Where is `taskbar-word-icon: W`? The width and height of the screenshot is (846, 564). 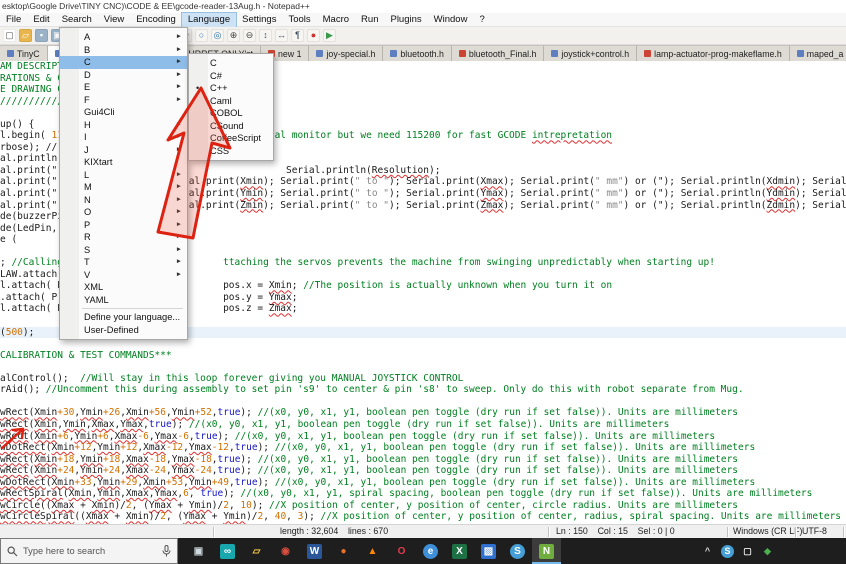 taskbar-word-icon: W is located at coordinates (314, 551).